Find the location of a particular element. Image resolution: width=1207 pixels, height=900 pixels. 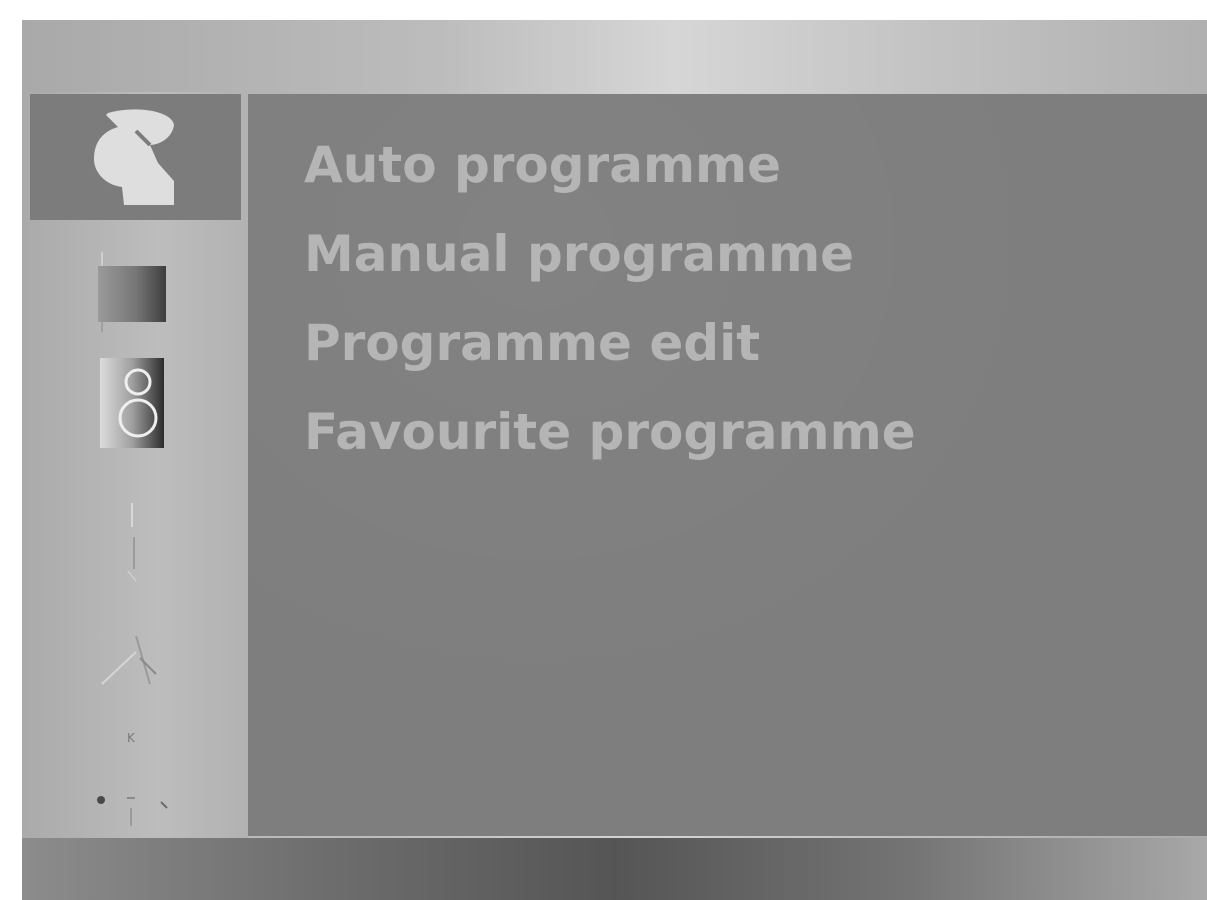

clock-icon is located at coordinates (132, 542).